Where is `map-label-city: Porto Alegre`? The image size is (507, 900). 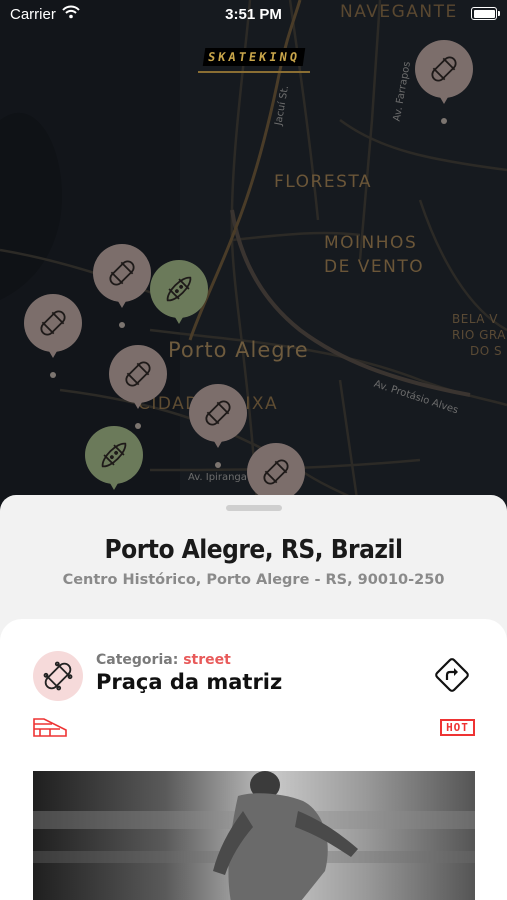
map-label-city: Porto Alegre is located at coordinates (238, 350).